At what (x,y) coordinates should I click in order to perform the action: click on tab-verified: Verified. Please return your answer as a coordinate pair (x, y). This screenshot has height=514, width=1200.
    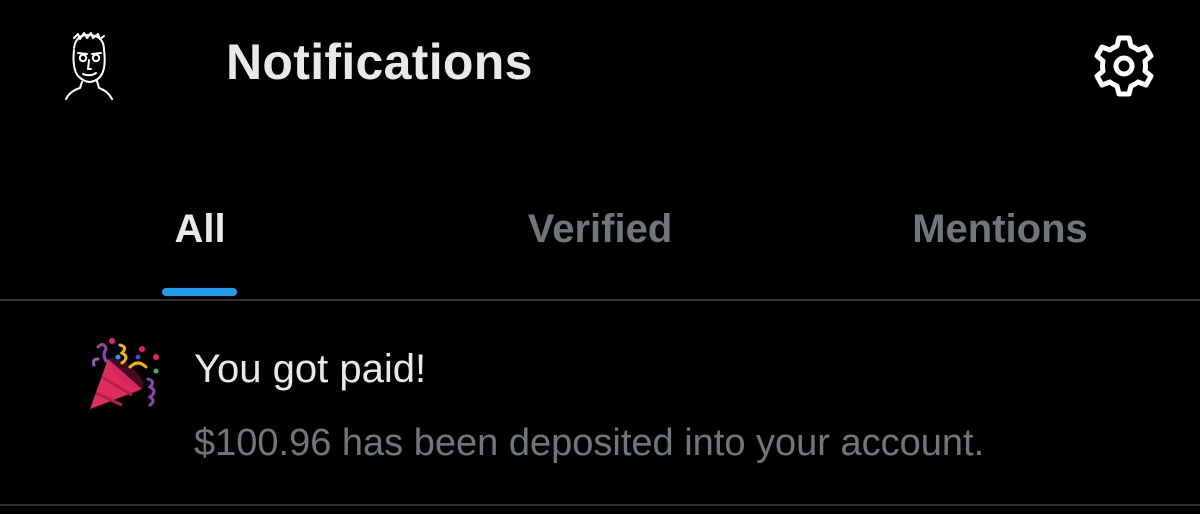
    Looking at the image, I should click on (600, 240).